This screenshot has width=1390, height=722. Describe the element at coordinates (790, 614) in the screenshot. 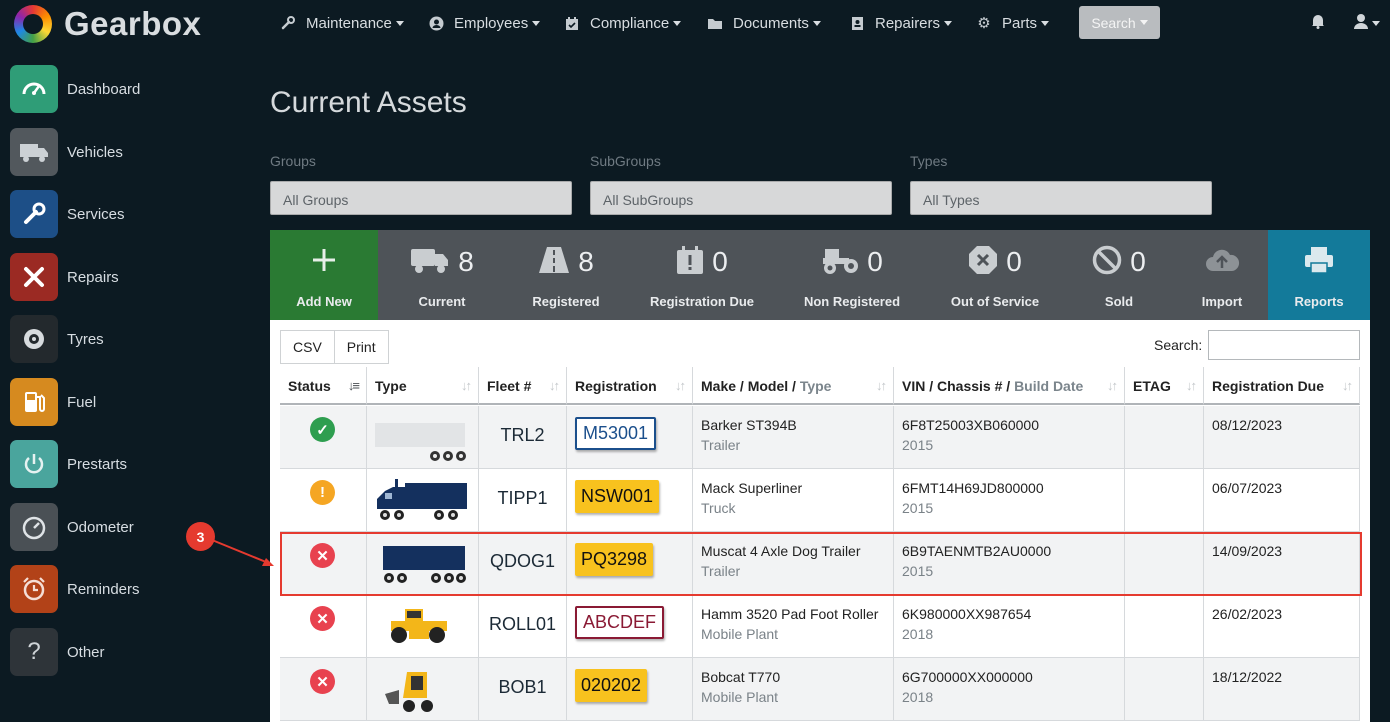

I see `make-model: Hamm 3520 Pad Foot Roller` at that location.